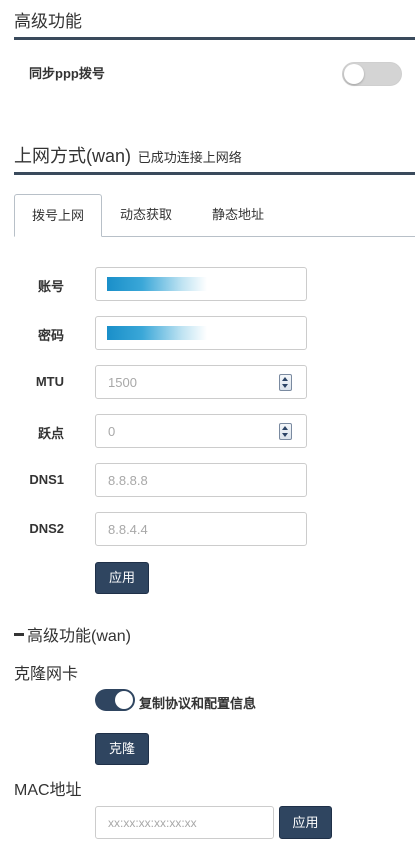 This screenshot has width=415, height=848. Describe the element at coordinates (305, 822) in the screenshot. I see `mac-apply-button: 应用` at that location.